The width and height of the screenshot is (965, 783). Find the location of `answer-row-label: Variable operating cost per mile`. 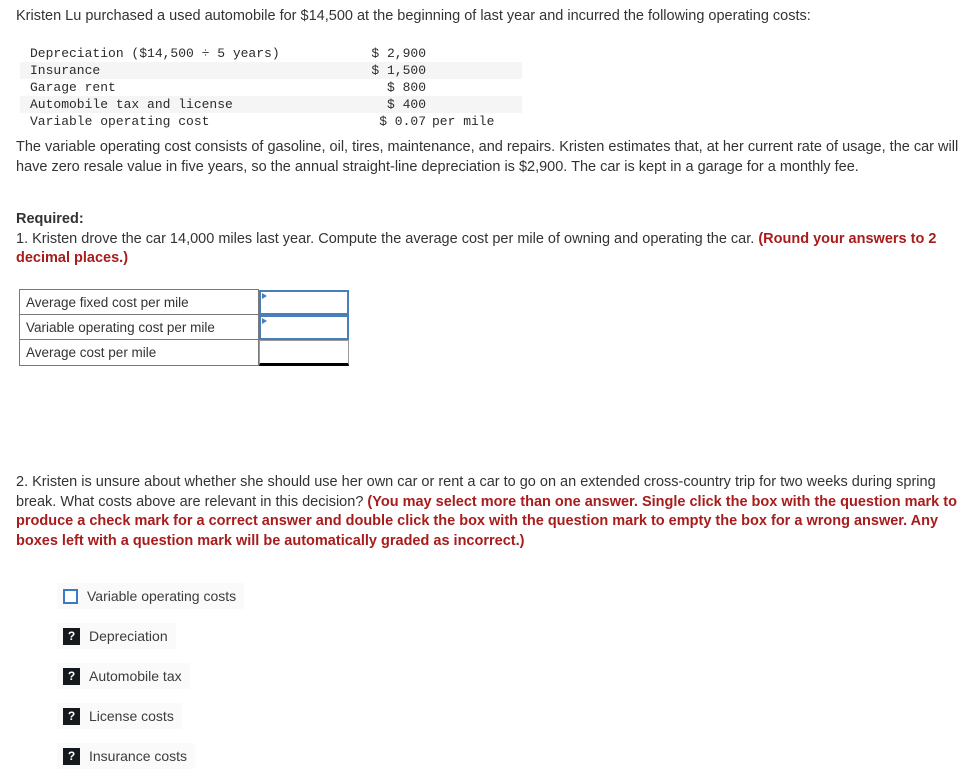

answer-row-label: Variable operating cost per mile is located at coordinates (139, 327).